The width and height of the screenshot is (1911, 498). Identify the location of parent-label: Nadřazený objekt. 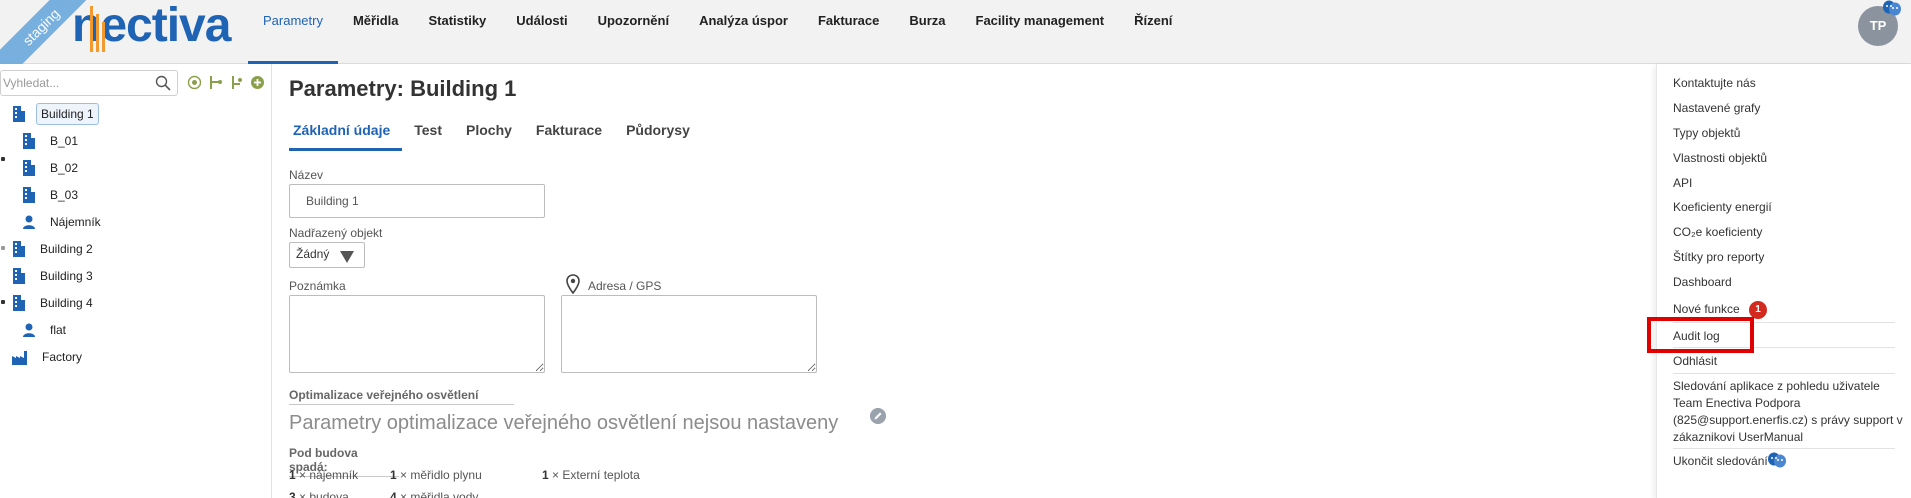
(336, 233).